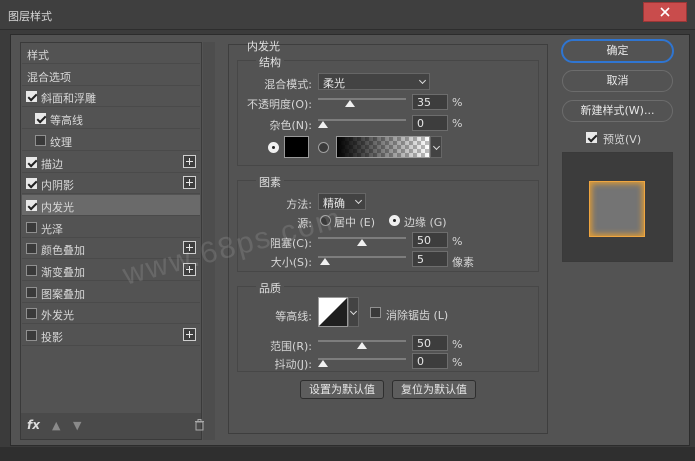  What do you see at coordinates (375, 312) in the screenshot?
I see `anti-alias-checkbox` at bounding box center [375, 312].